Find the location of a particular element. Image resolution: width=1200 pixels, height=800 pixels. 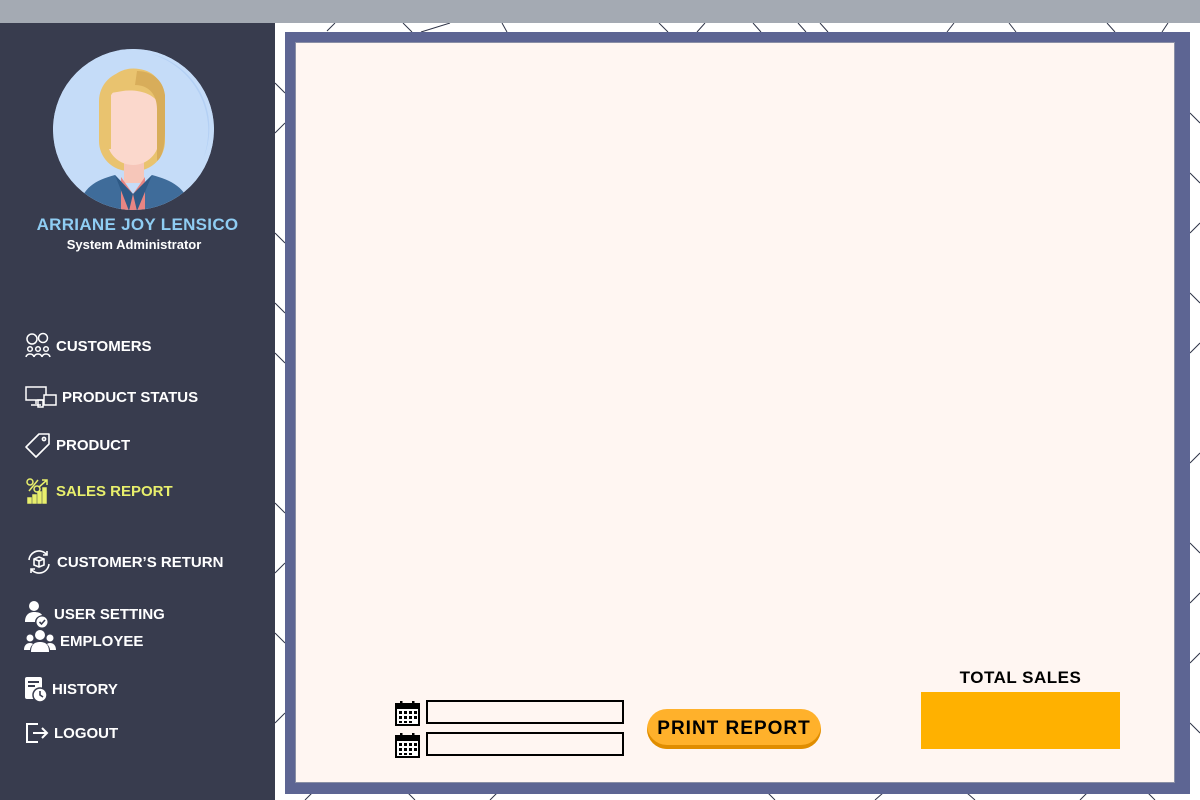

nav-label-employee: EMPLOYEE is located at coordinates (102, 641).